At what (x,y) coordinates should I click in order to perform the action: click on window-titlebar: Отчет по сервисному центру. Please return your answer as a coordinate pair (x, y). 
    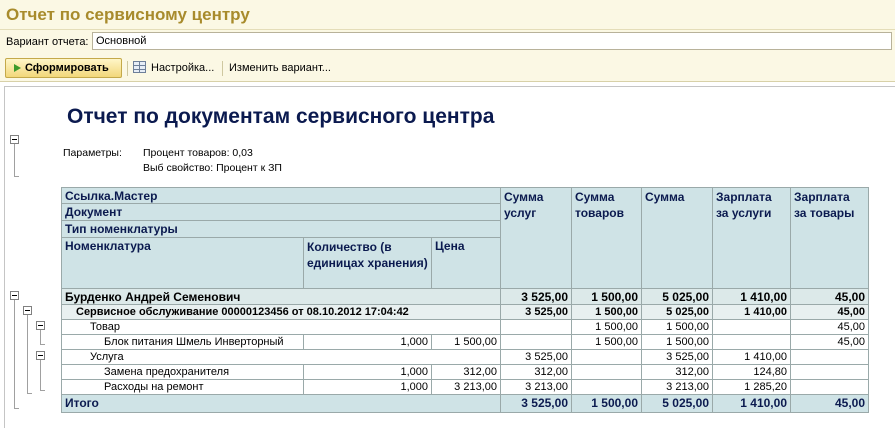
    Looking at the image, I should click on (447, 15).